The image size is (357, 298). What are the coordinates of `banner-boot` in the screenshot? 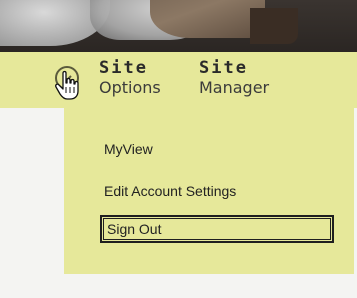 It's located at (207, 19).